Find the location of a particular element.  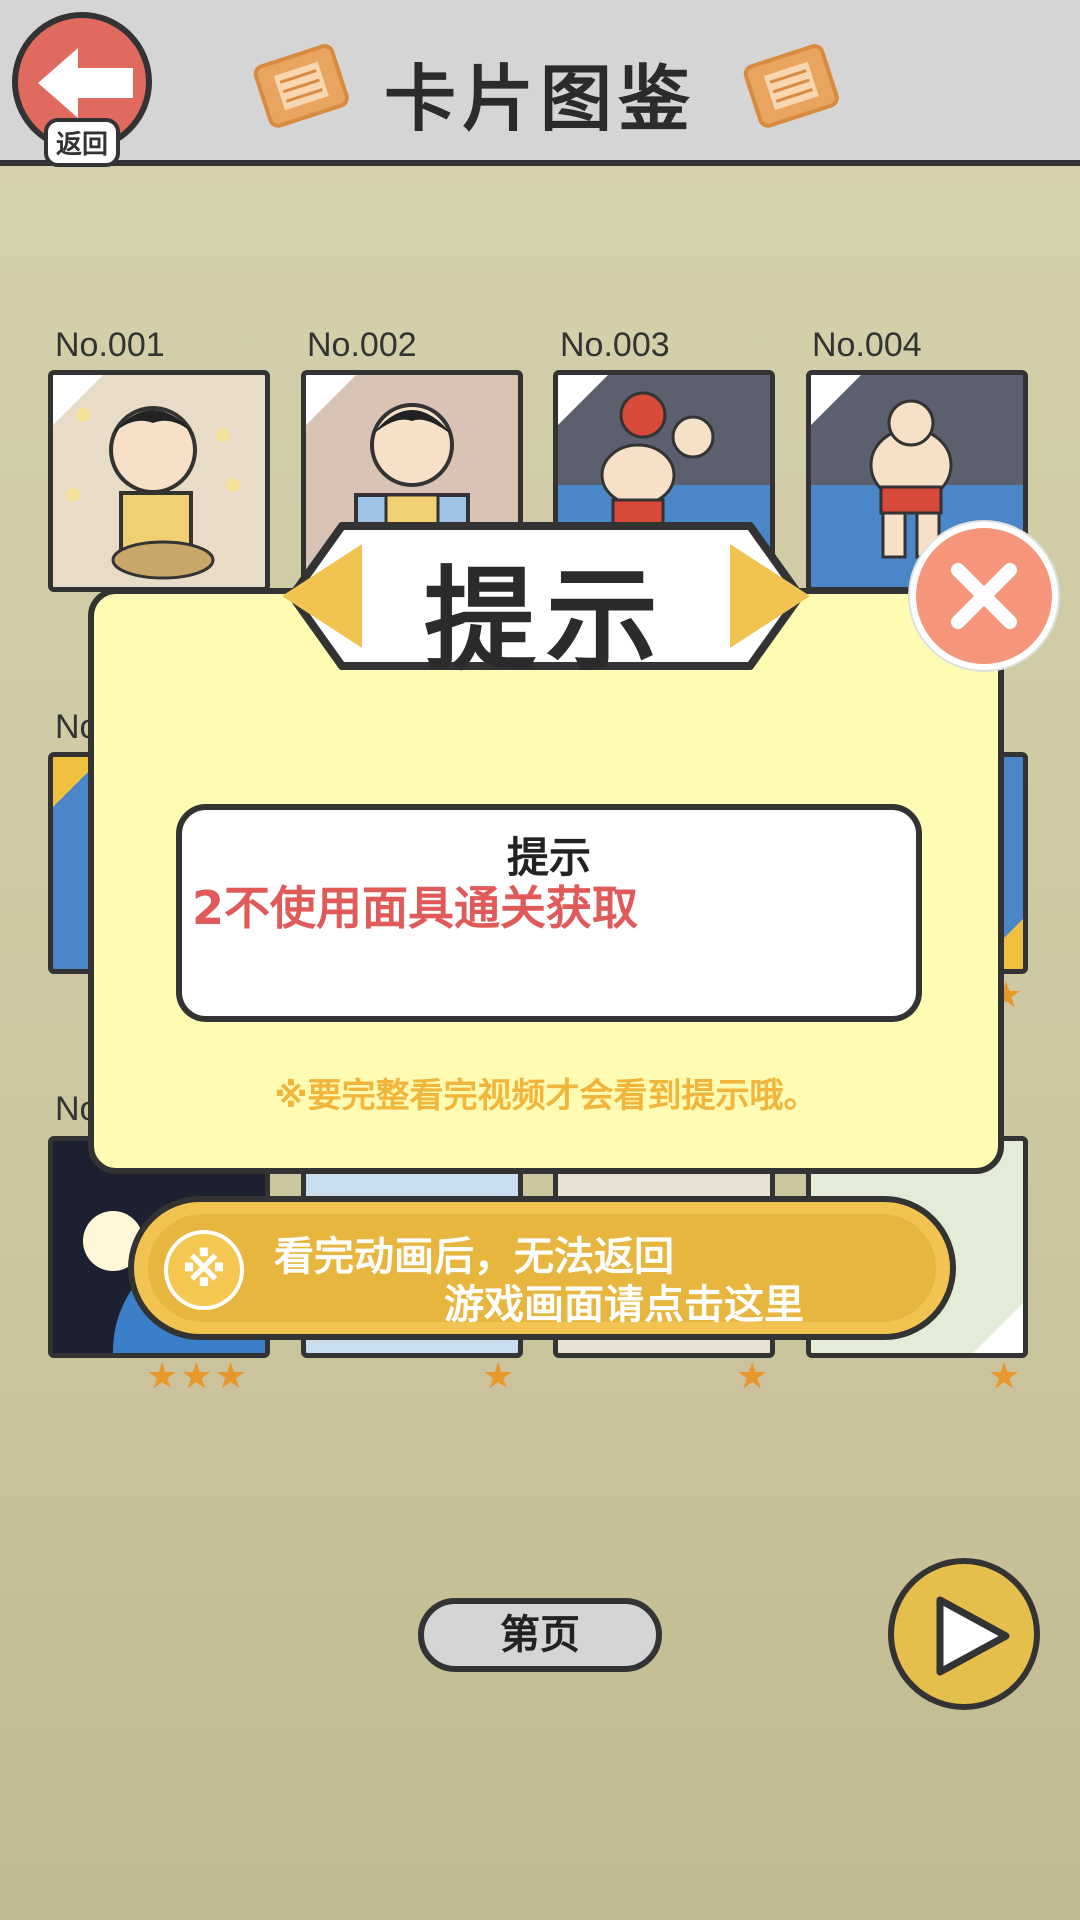

hint-box: 提示 2不使用面具通关获取 is located at coordinates (549, 913).